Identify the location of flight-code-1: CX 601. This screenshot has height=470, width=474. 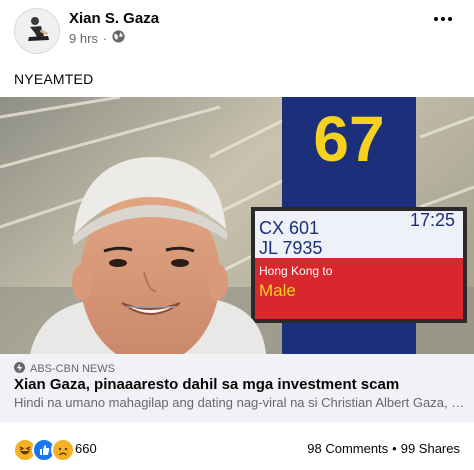
(289, 228).